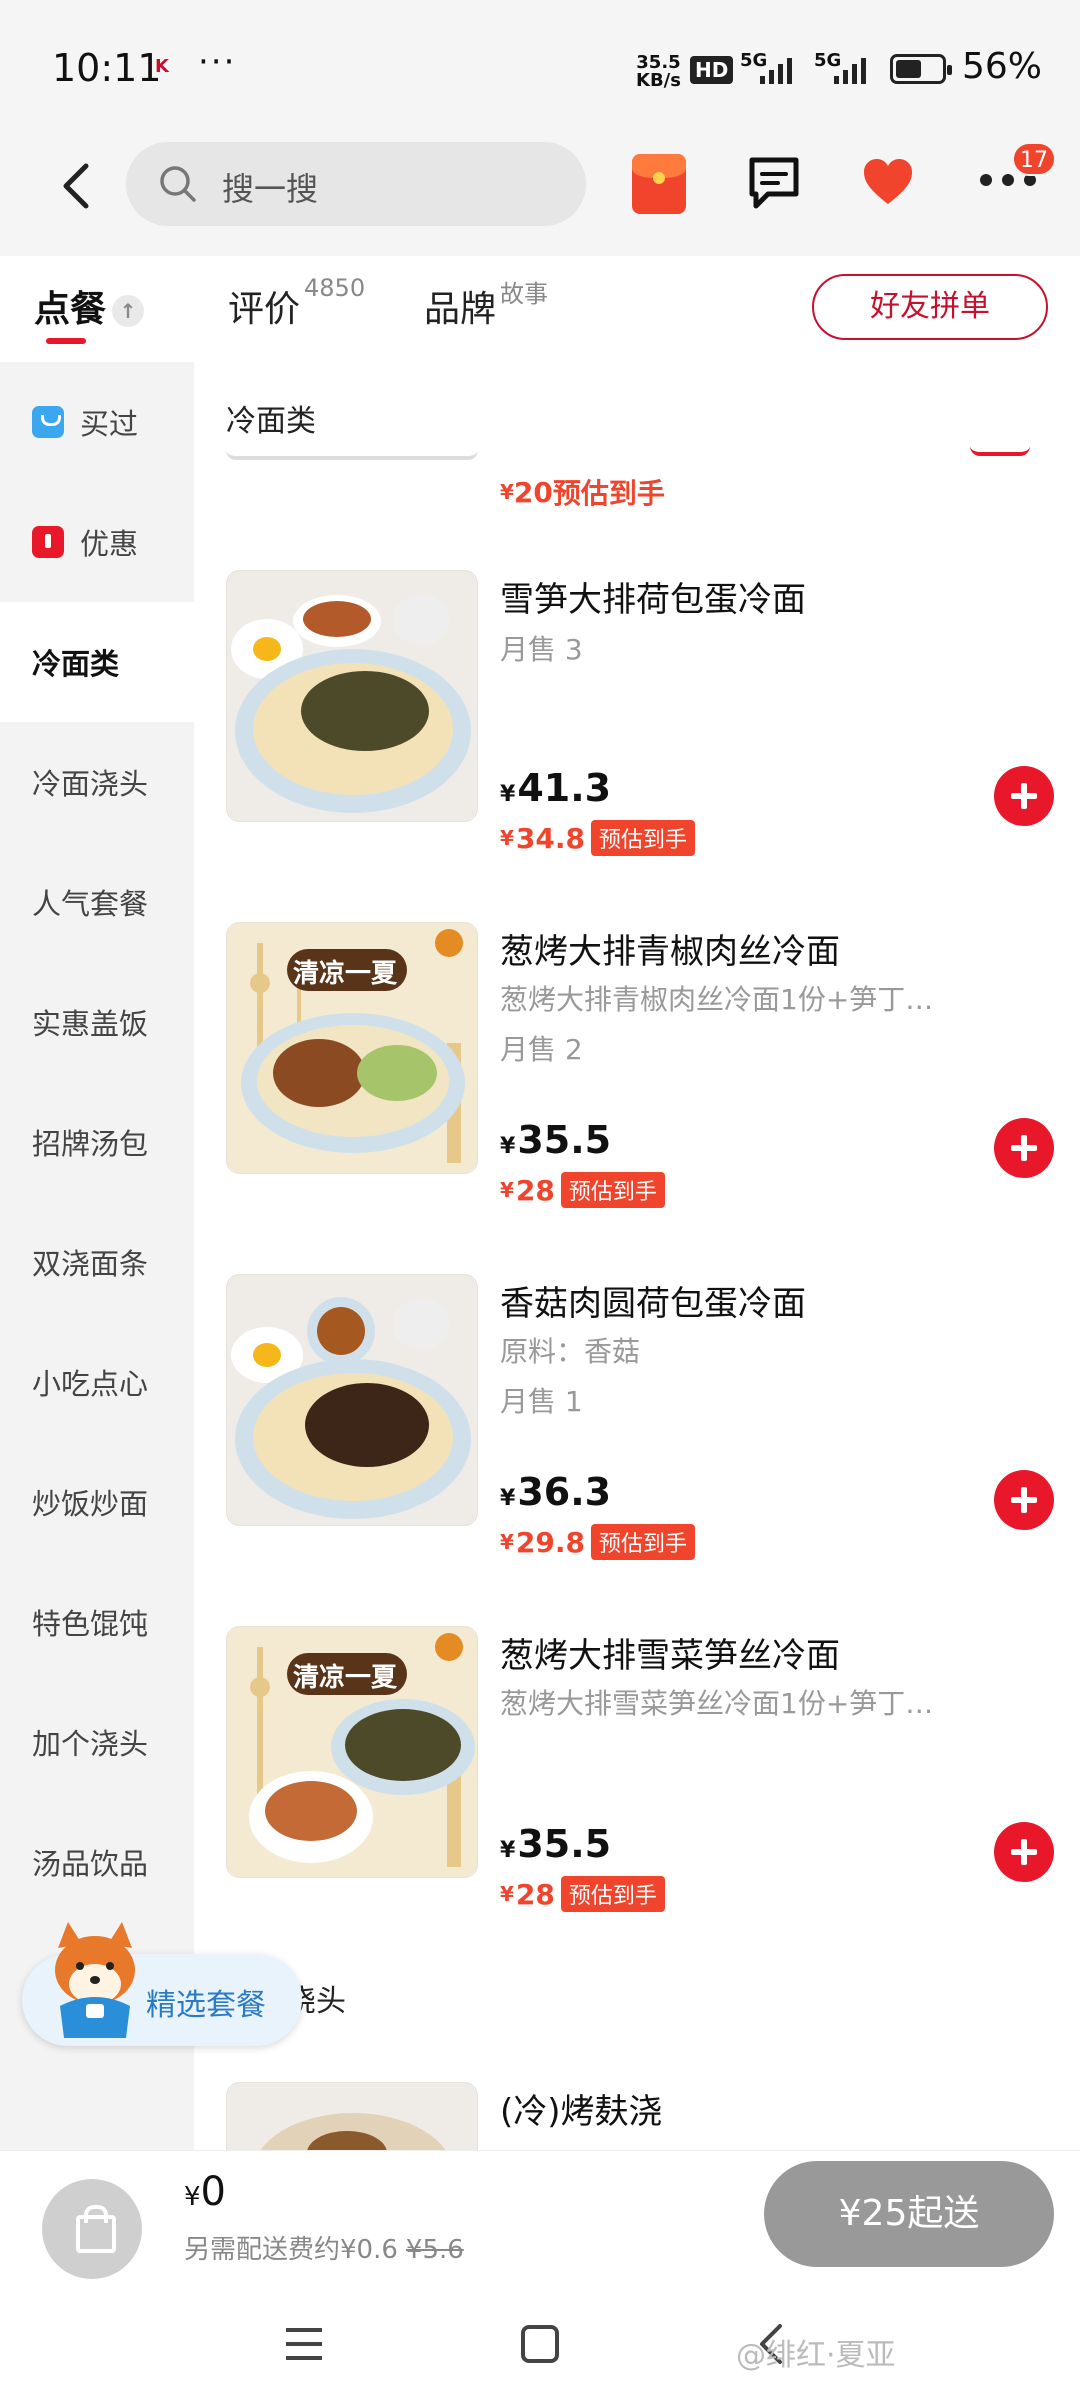 The width and height of the screenshot is (1080, 2400). What do you see at coordinates (653, 600) in the screenshot?
I see `item-name: 雪笋大排荷包蛋冷面` at bounding box center [653, 600].